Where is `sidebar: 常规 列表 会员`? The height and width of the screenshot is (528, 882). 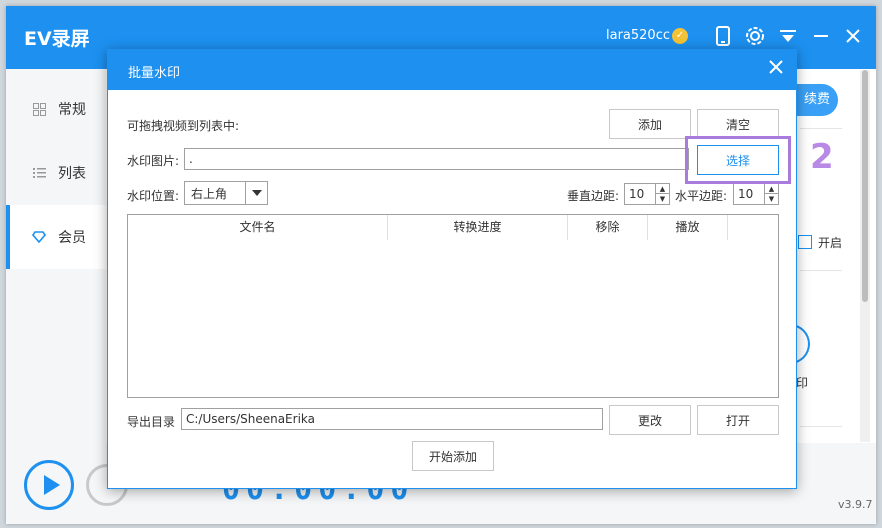
sidebar: 常规 列表 会员 is located at coordinates (56, 256).